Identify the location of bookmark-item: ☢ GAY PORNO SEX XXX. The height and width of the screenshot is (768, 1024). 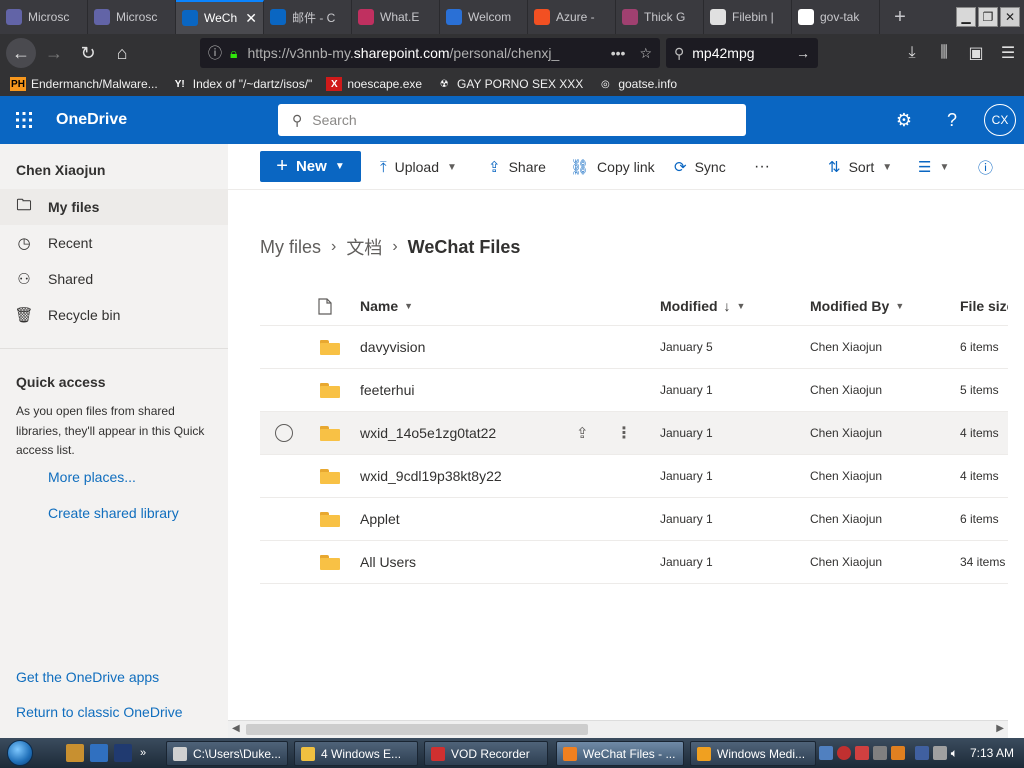
(509, 84).